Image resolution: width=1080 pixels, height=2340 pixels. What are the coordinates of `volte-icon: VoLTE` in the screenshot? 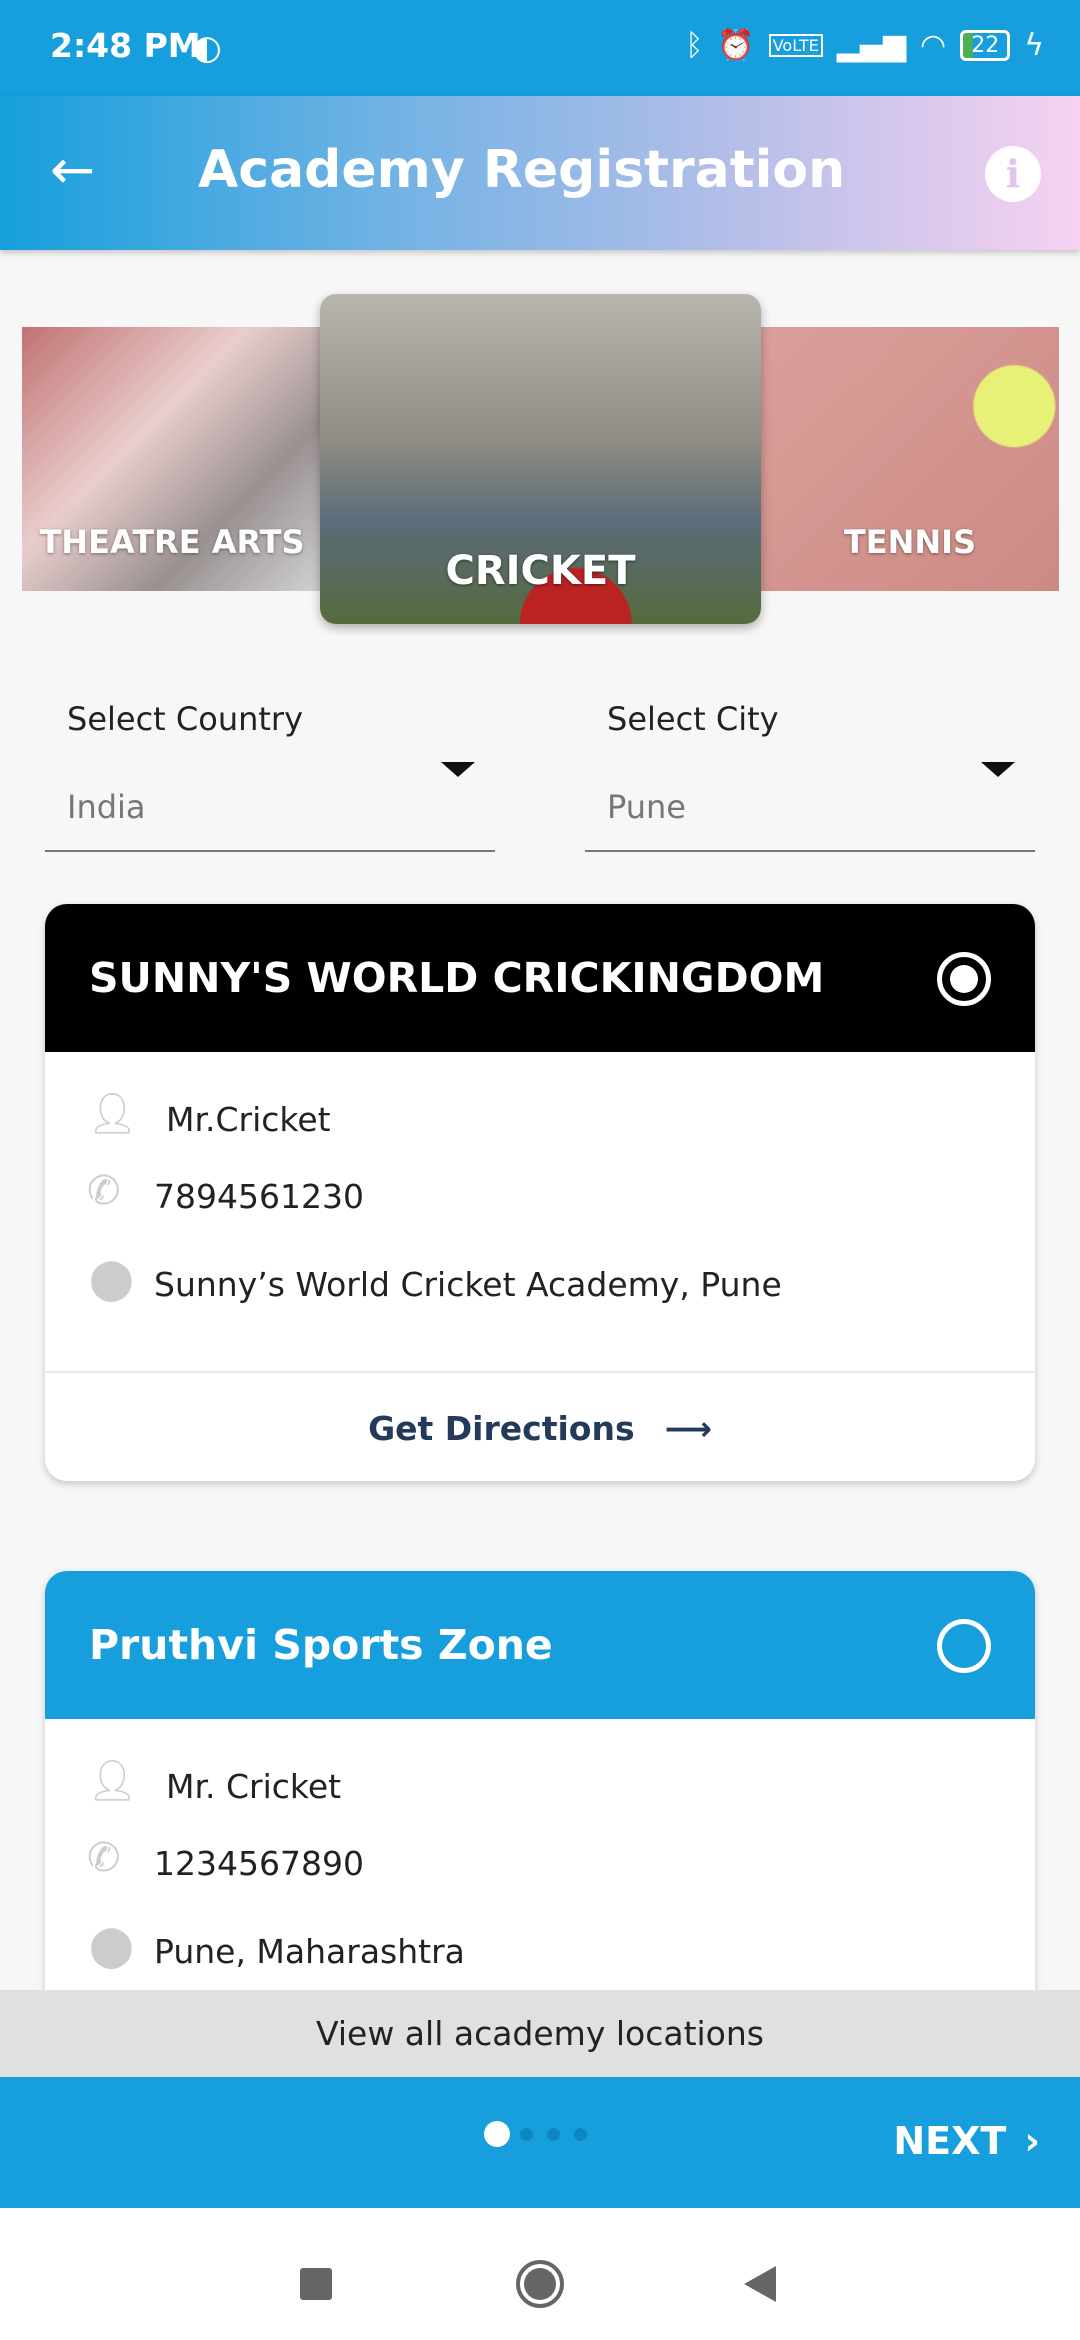 It's located at (795, 45).